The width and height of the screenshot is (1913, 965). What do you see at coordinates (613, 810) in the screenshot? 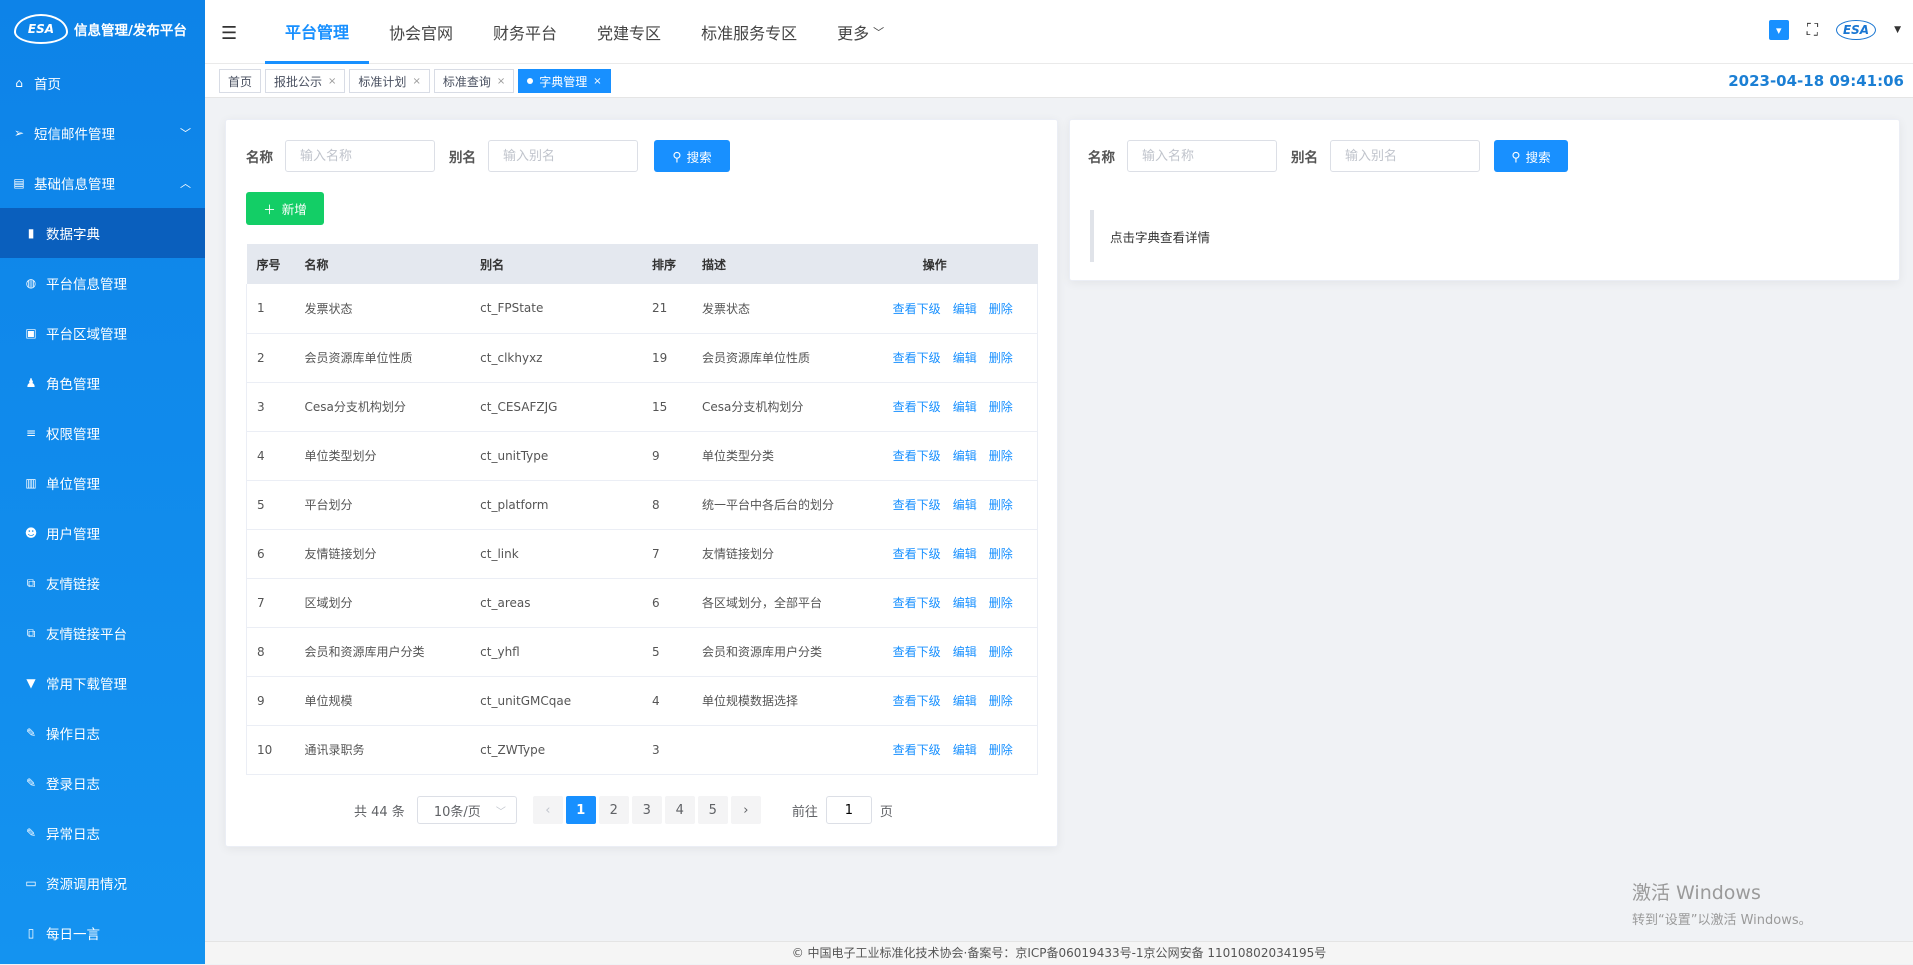
I see `page-button-2: 2` at bounding box center [613, 810].